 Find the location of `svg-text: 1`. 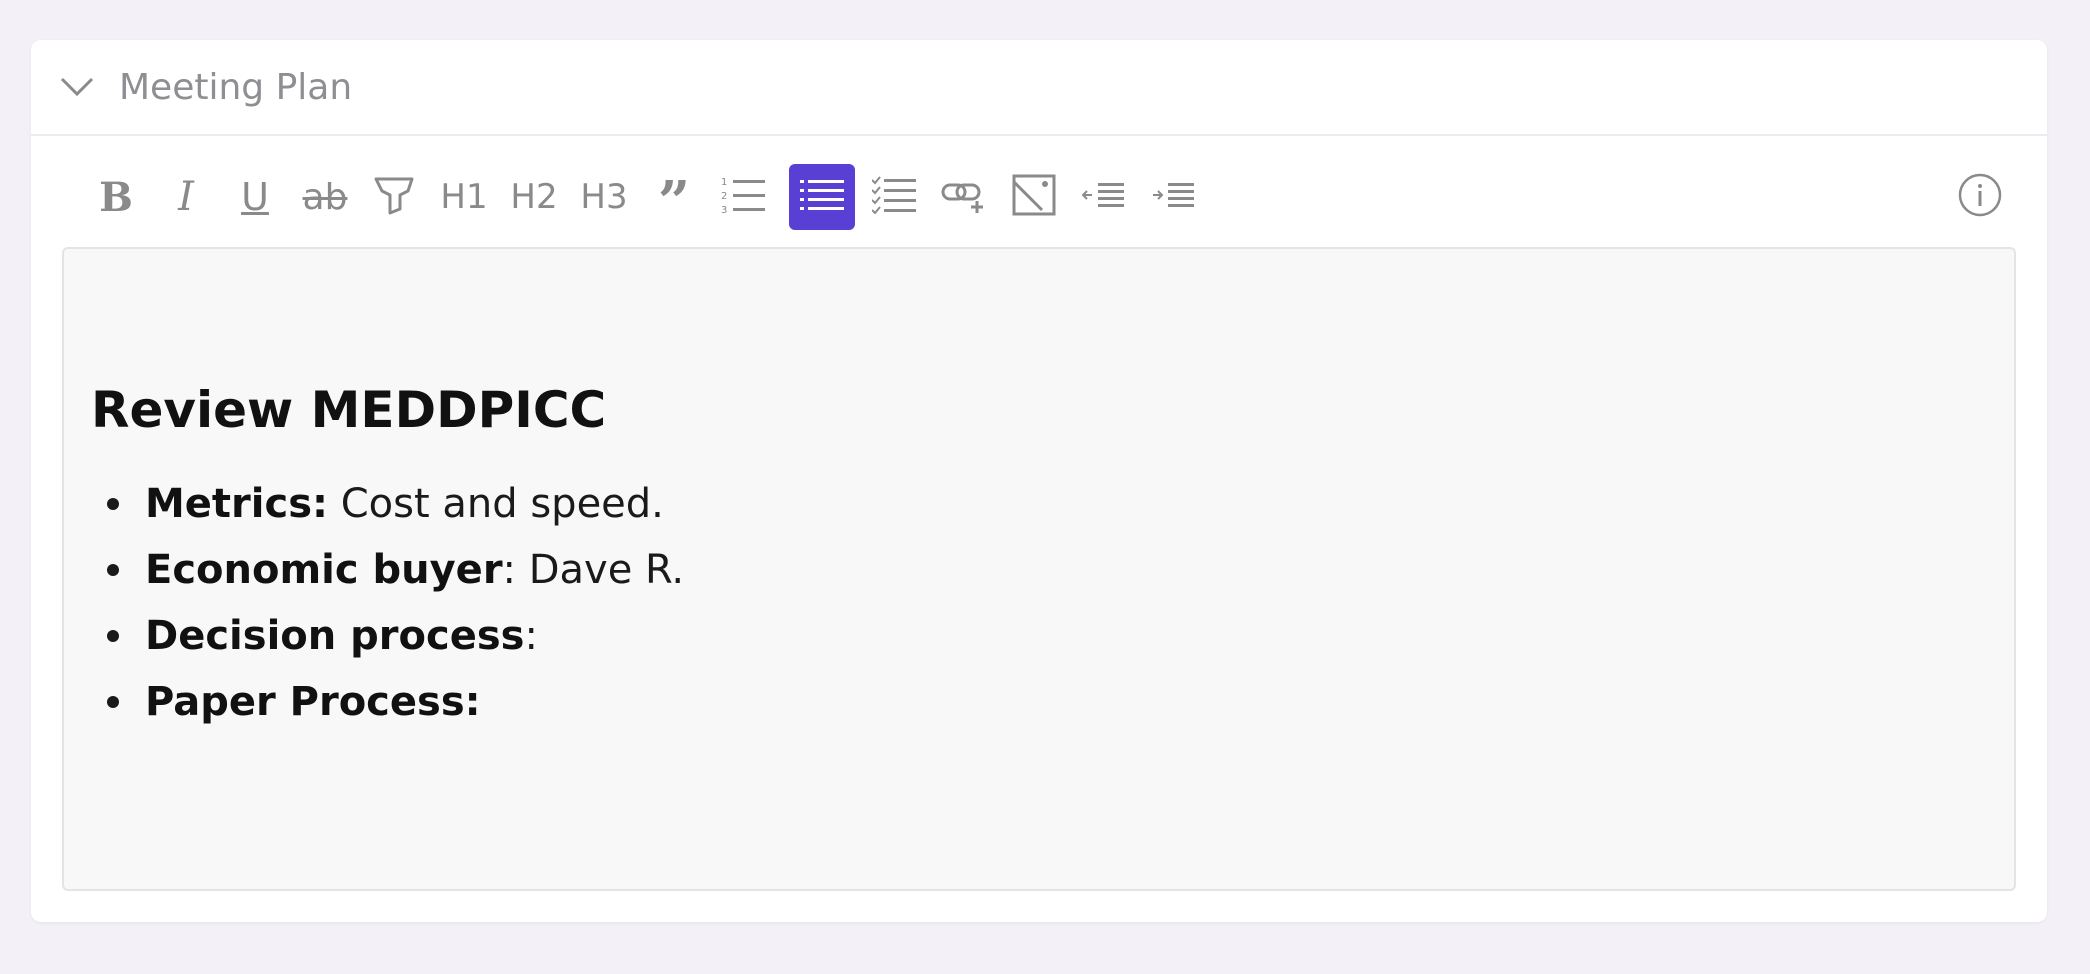

svg-text: 1 is located at coordinates (724, 182).